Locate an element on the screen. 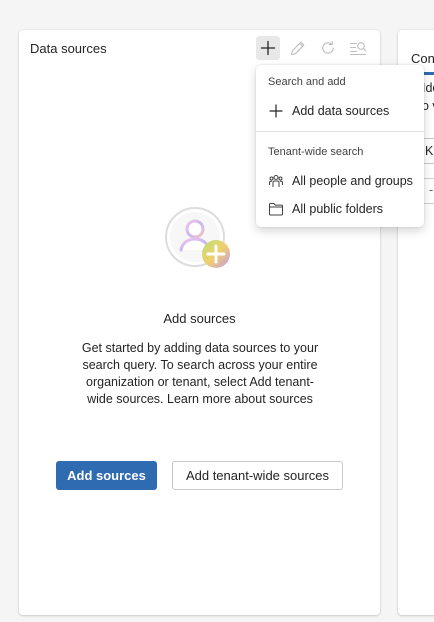 This screenshot has height=622, width=434. search-filter-icon is located at coordinates (358, 48).